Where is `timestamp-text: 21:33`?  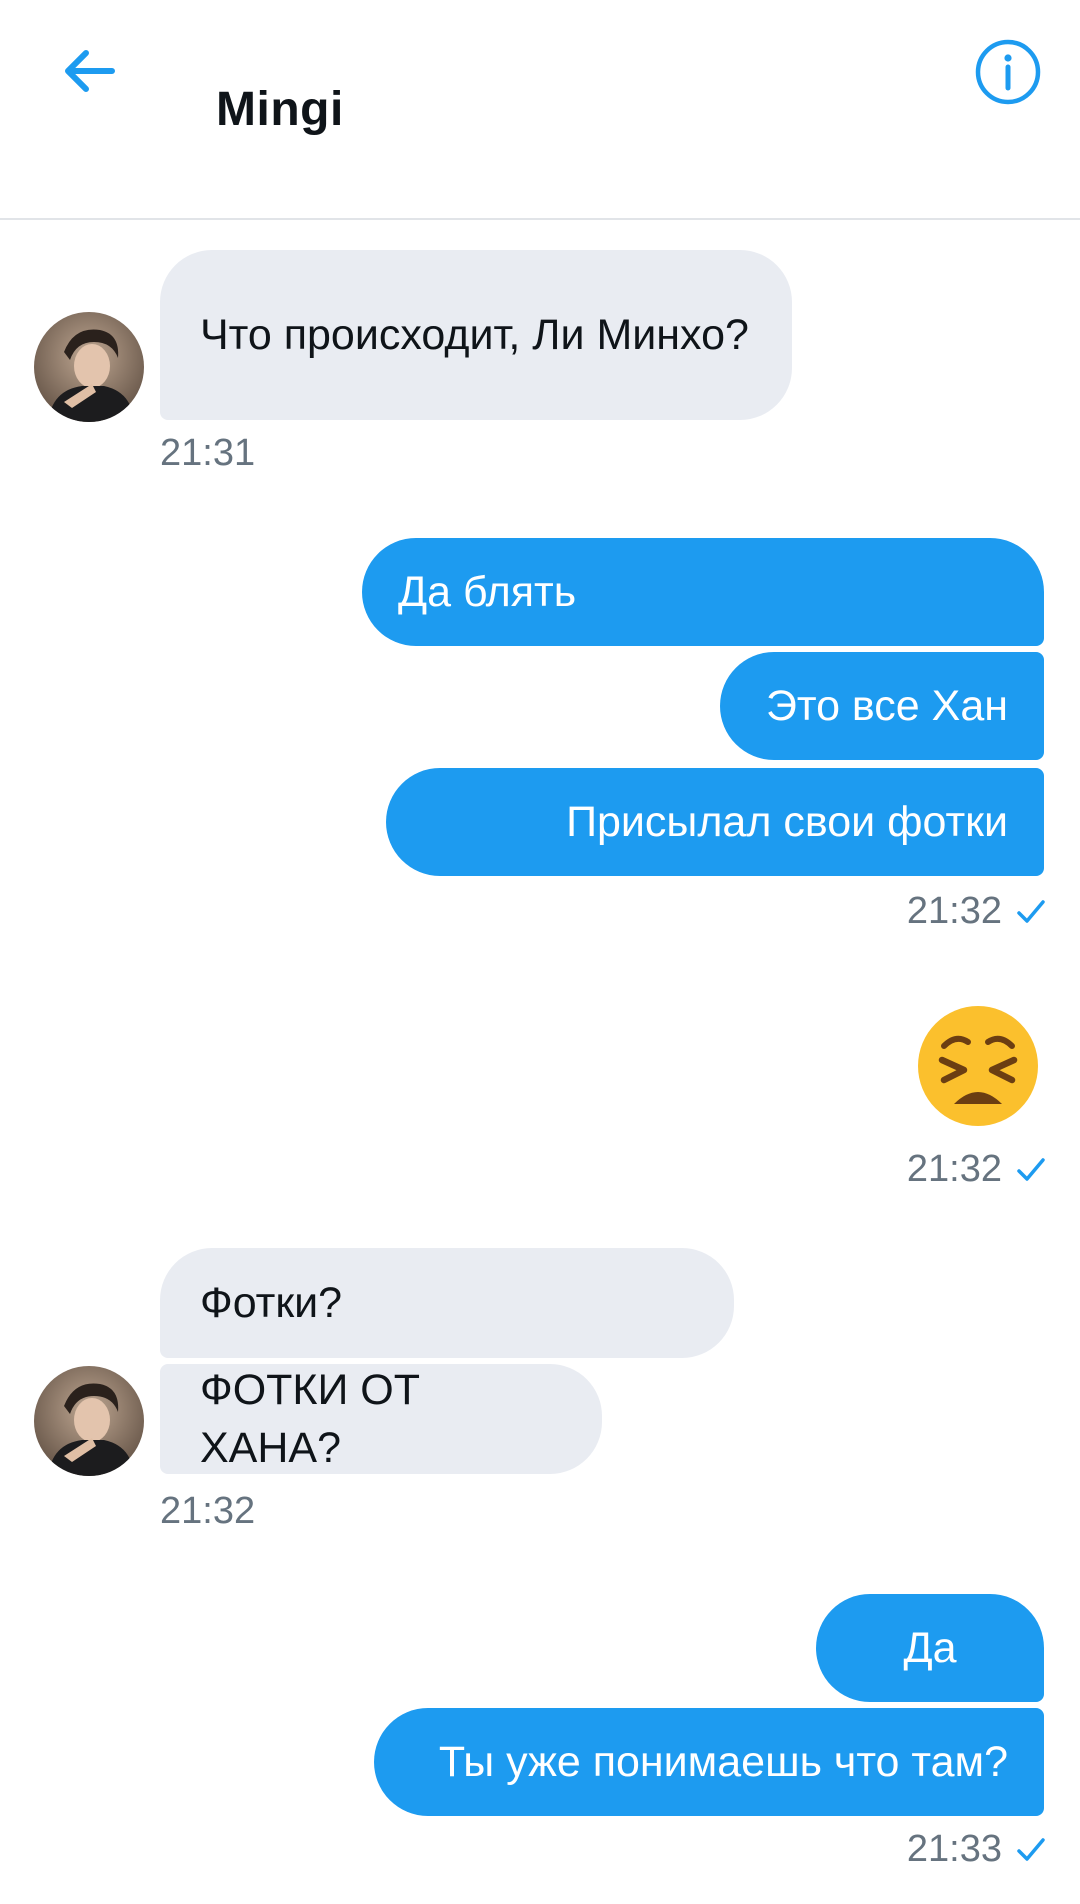
timestamp-text: 21:33 is located at coordinates (954, 1849).